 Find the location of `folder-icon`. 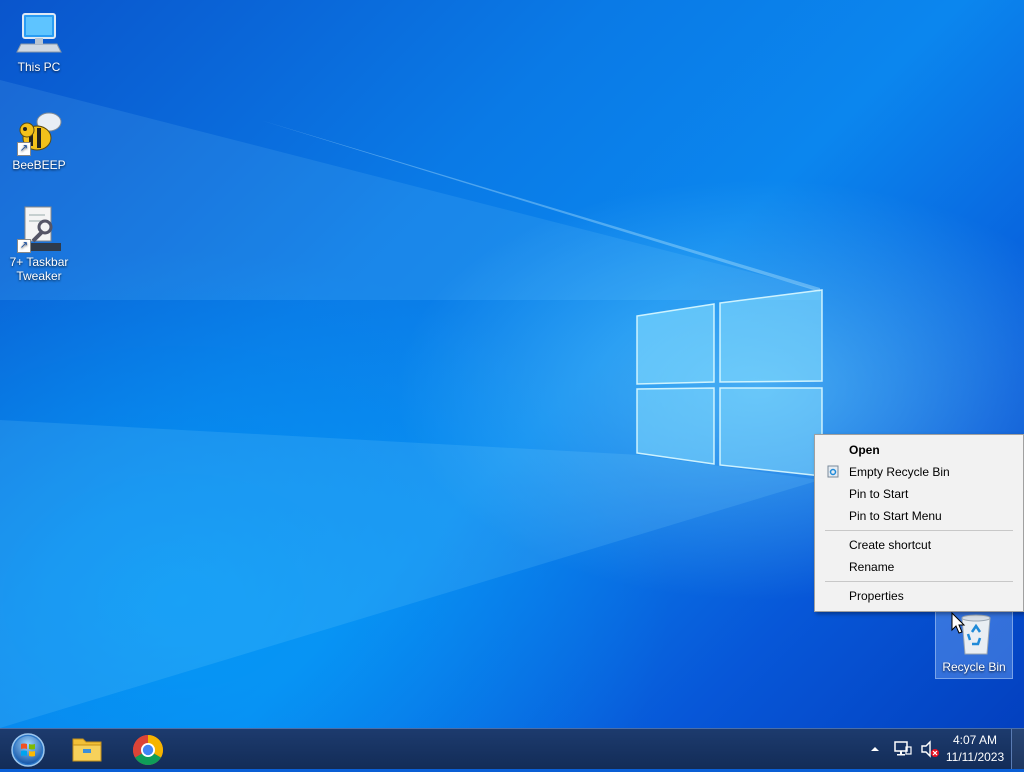

folder-icon is located at coordinates (87, 750).